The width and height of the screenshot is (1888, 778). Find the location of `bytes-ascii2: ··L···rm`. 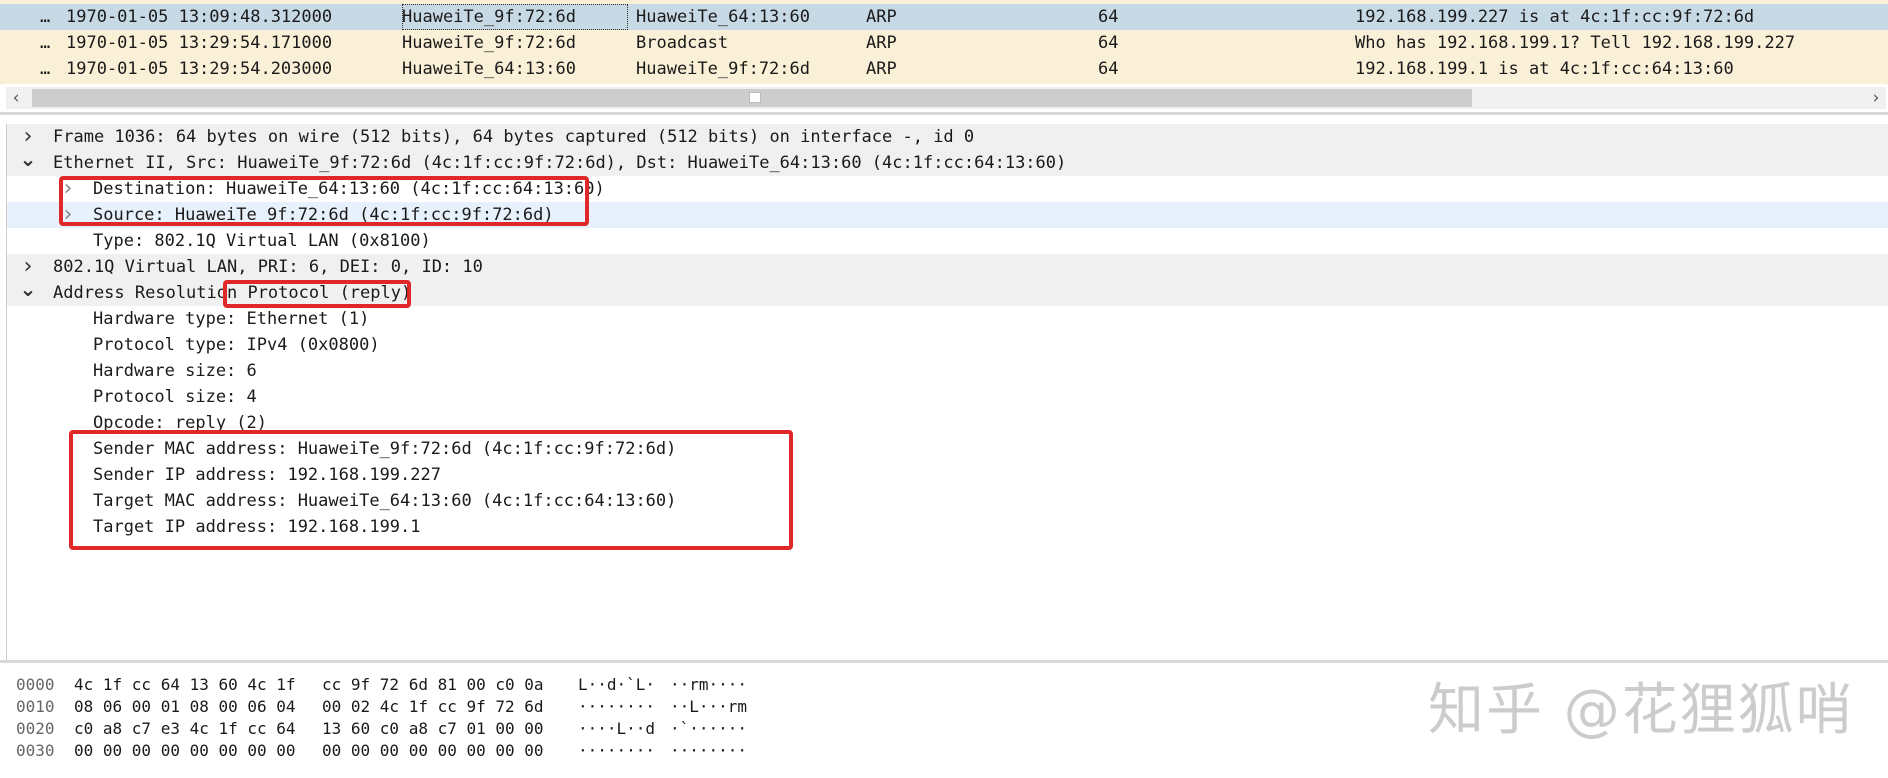

bytes-ascii2: ··L···rm is located at coordinates (709, 706).